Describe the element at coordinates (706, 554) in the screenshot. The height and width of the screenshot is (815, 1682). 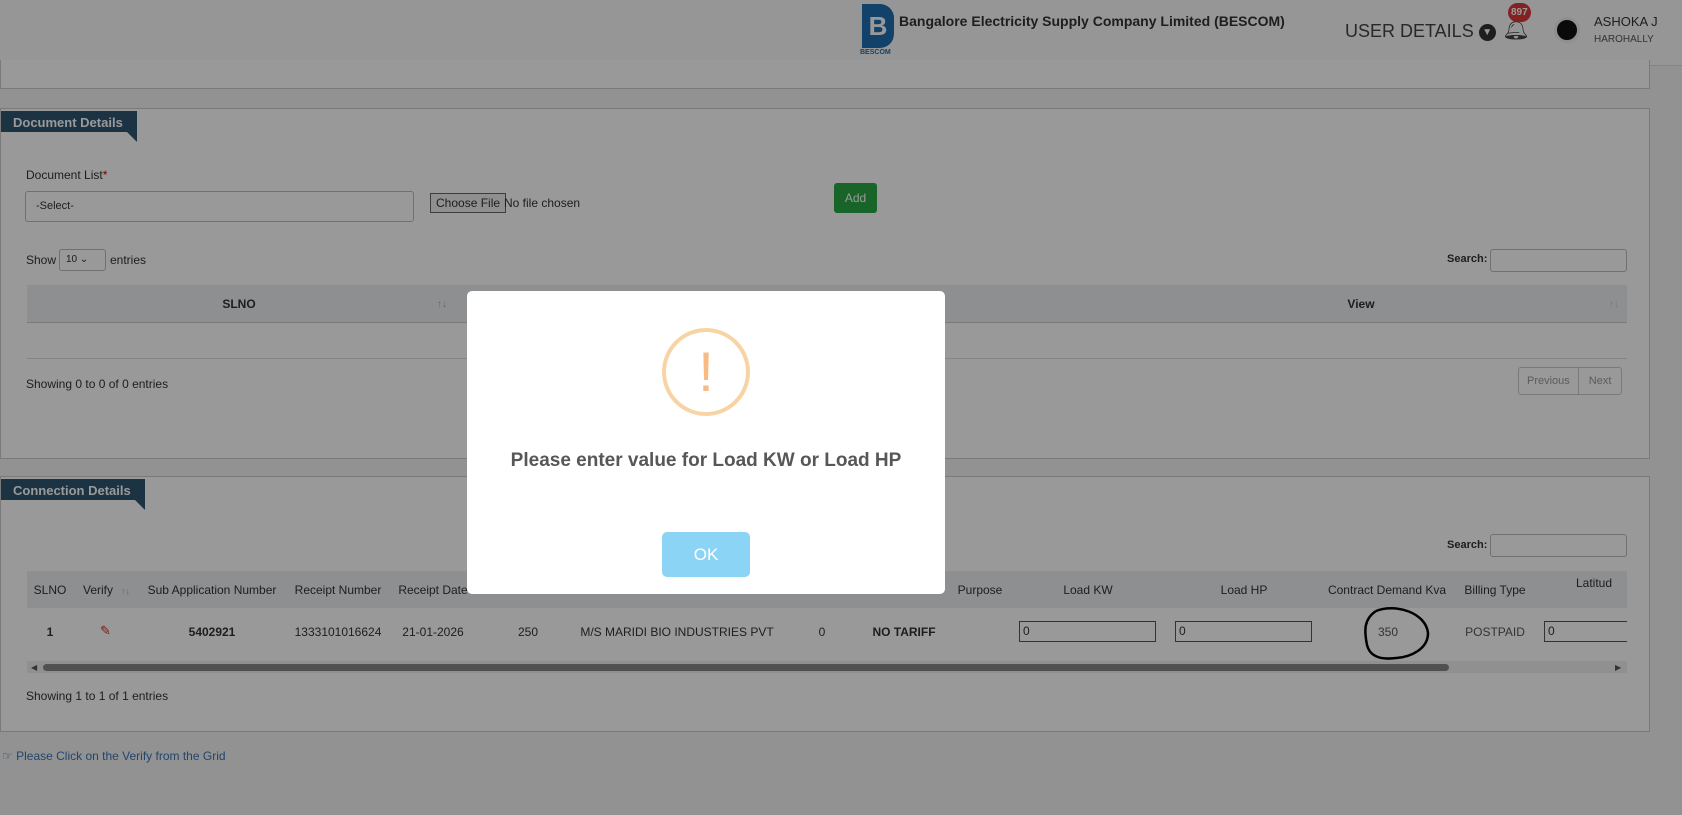
I see `ok-button: OK` at that location.